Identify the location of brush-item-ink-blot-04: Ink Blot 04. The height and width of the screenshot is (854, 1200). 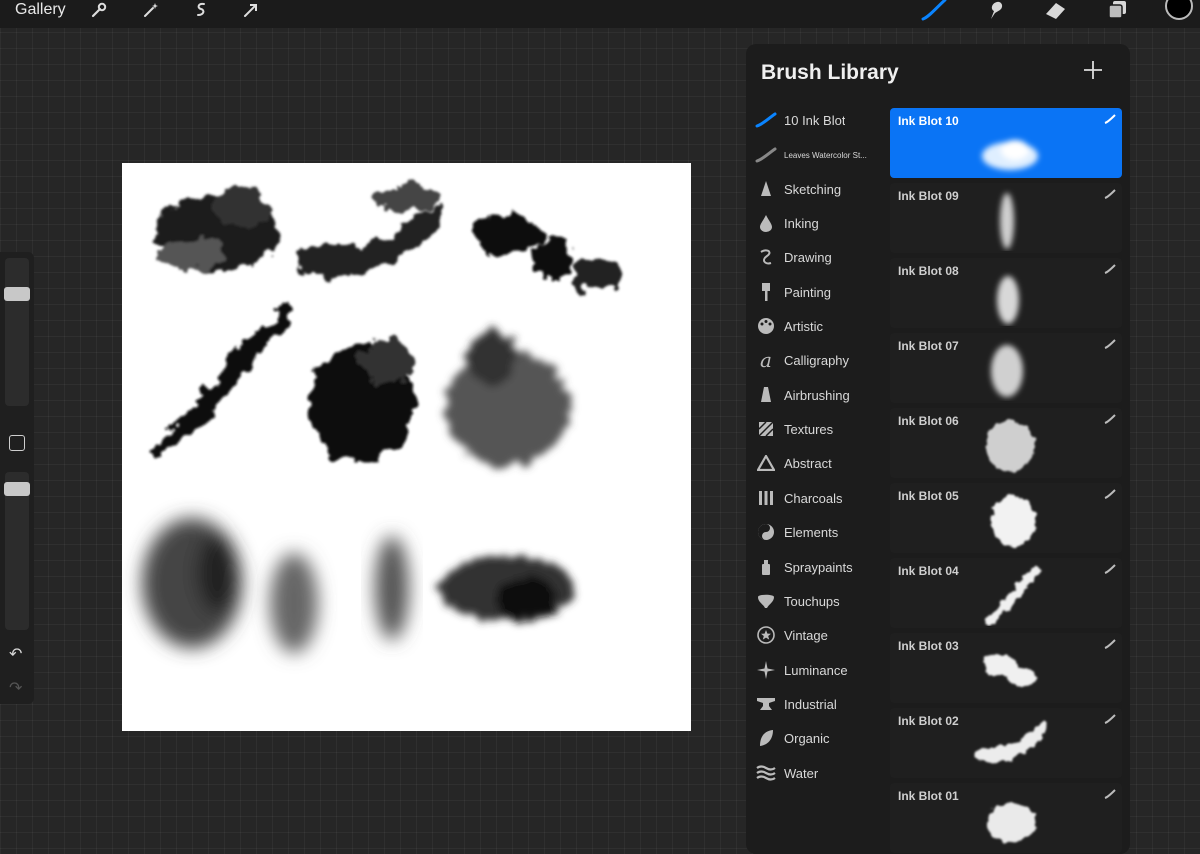
(1006, 593).